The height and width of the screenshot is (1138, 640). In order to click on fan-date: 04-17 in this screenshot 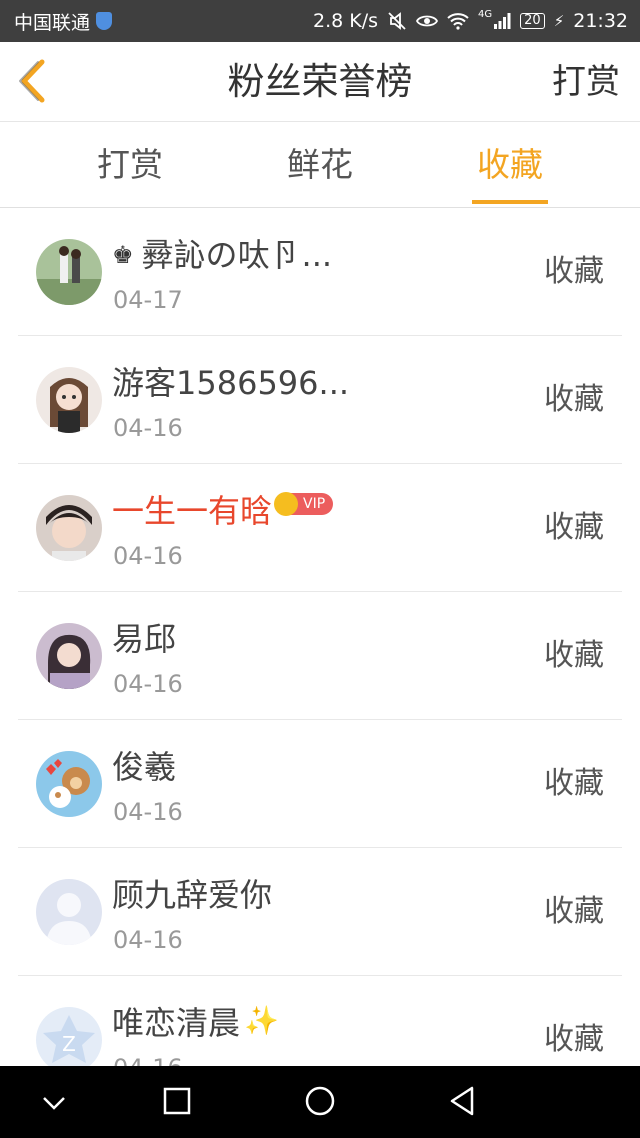, I will do `click(148, 300)`.